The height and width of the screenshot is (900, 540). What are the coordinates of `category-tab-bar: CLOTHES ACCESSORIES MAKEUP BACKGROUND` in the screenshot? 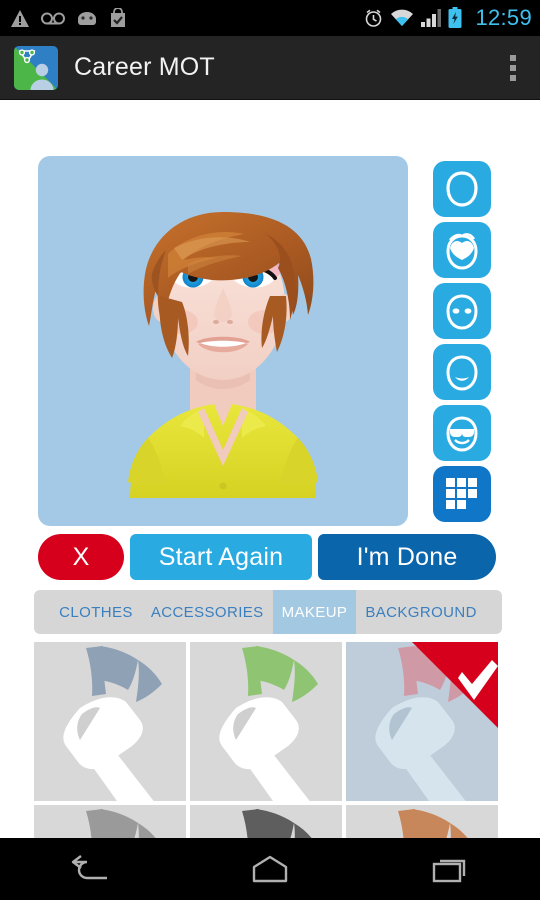 It's located at (268, 612).